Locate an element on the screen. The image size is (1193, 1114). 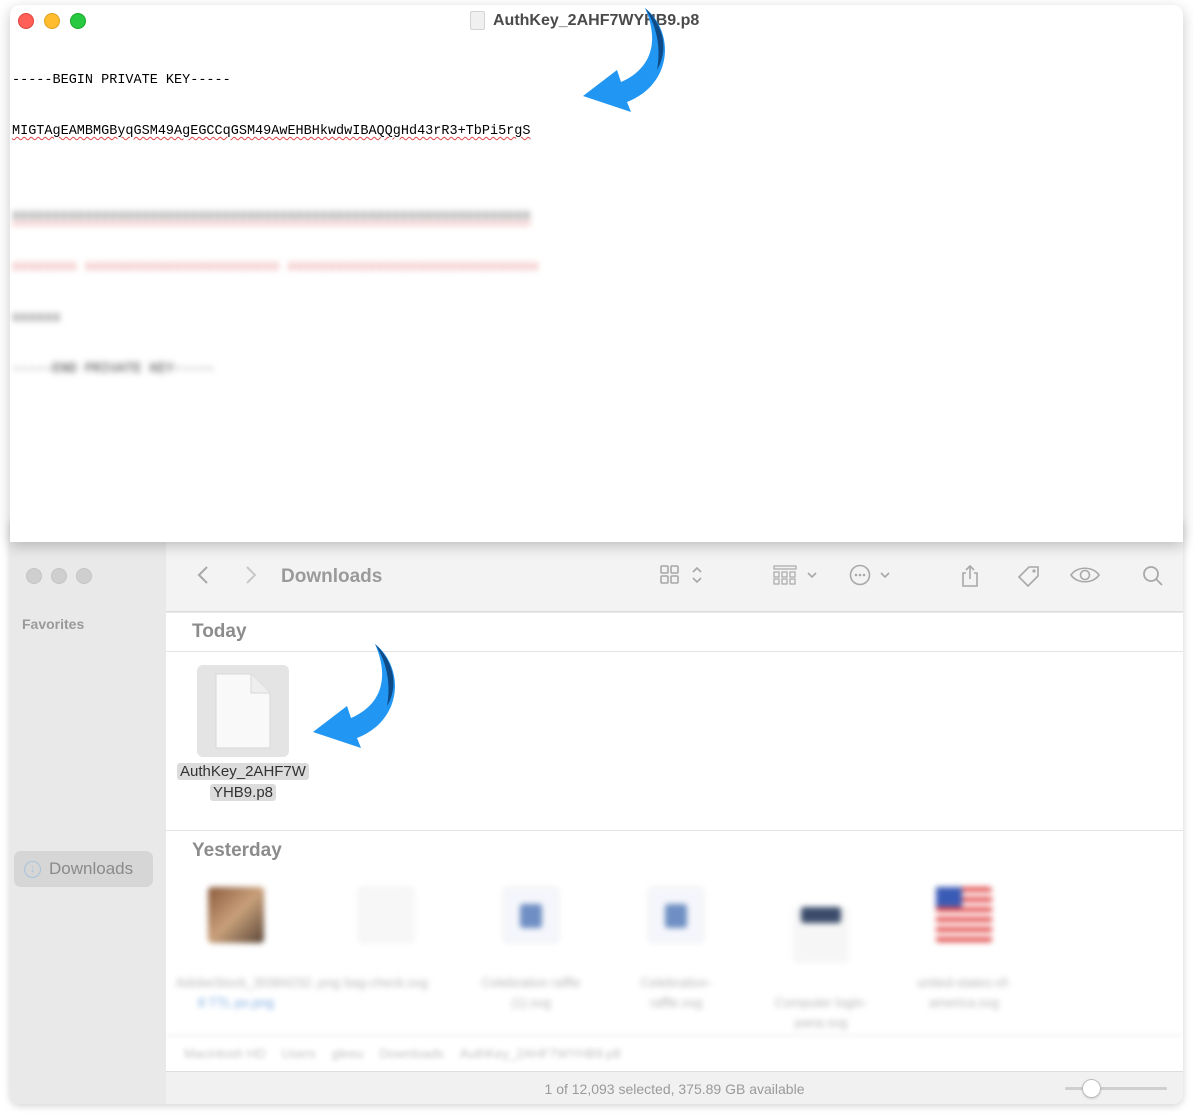
file-name: bag-check.svg is located at coordinates (386, 982).